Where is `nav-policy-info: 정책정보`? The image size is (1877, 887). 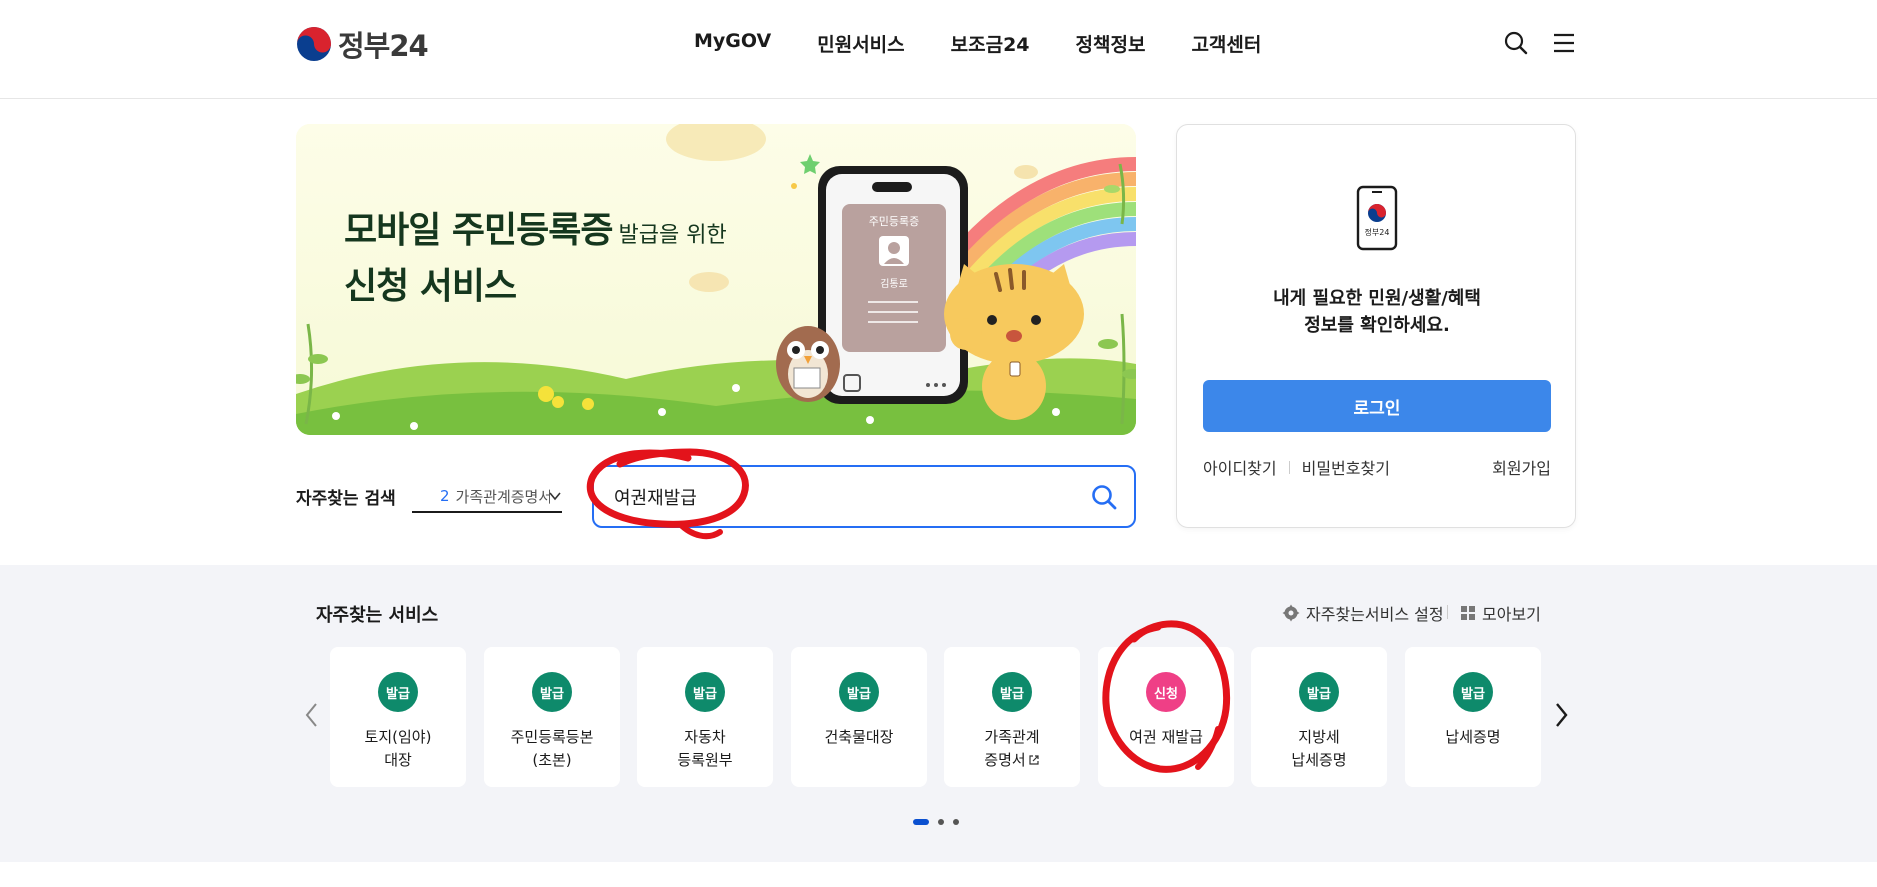
nav-policy-info: 정책정보 is located at coordinates (1111, 43).